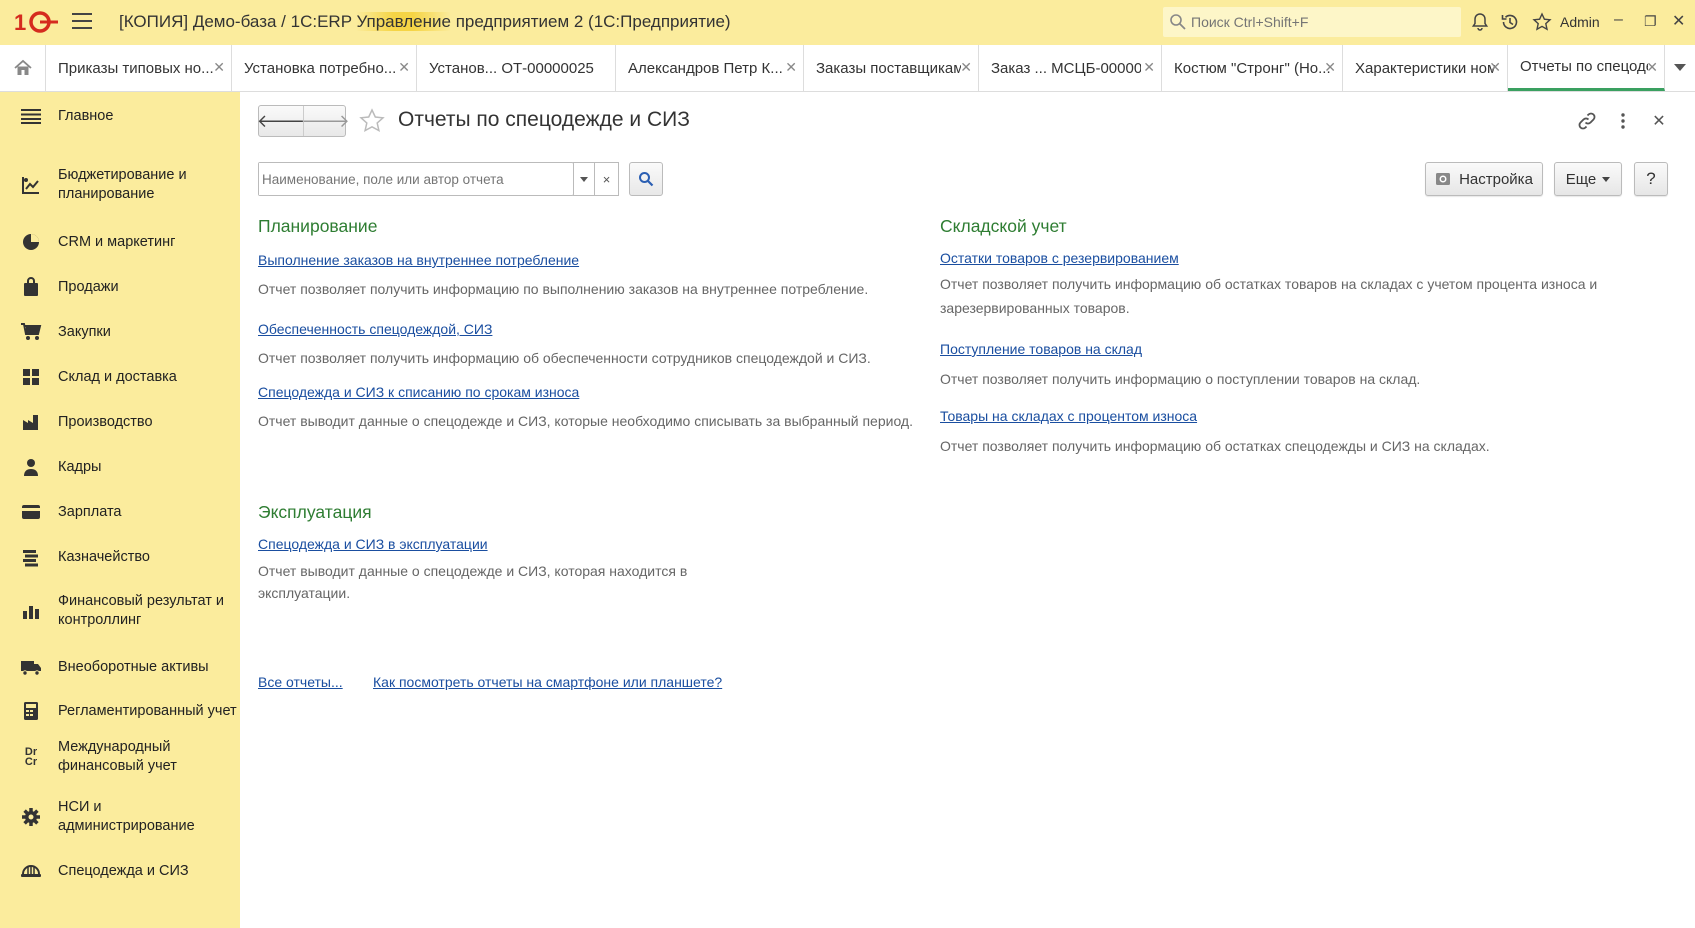 The height and width of the screenshot is (928, 1695). I want to click on sidebar-item-main: Главное, so click(120, 116).